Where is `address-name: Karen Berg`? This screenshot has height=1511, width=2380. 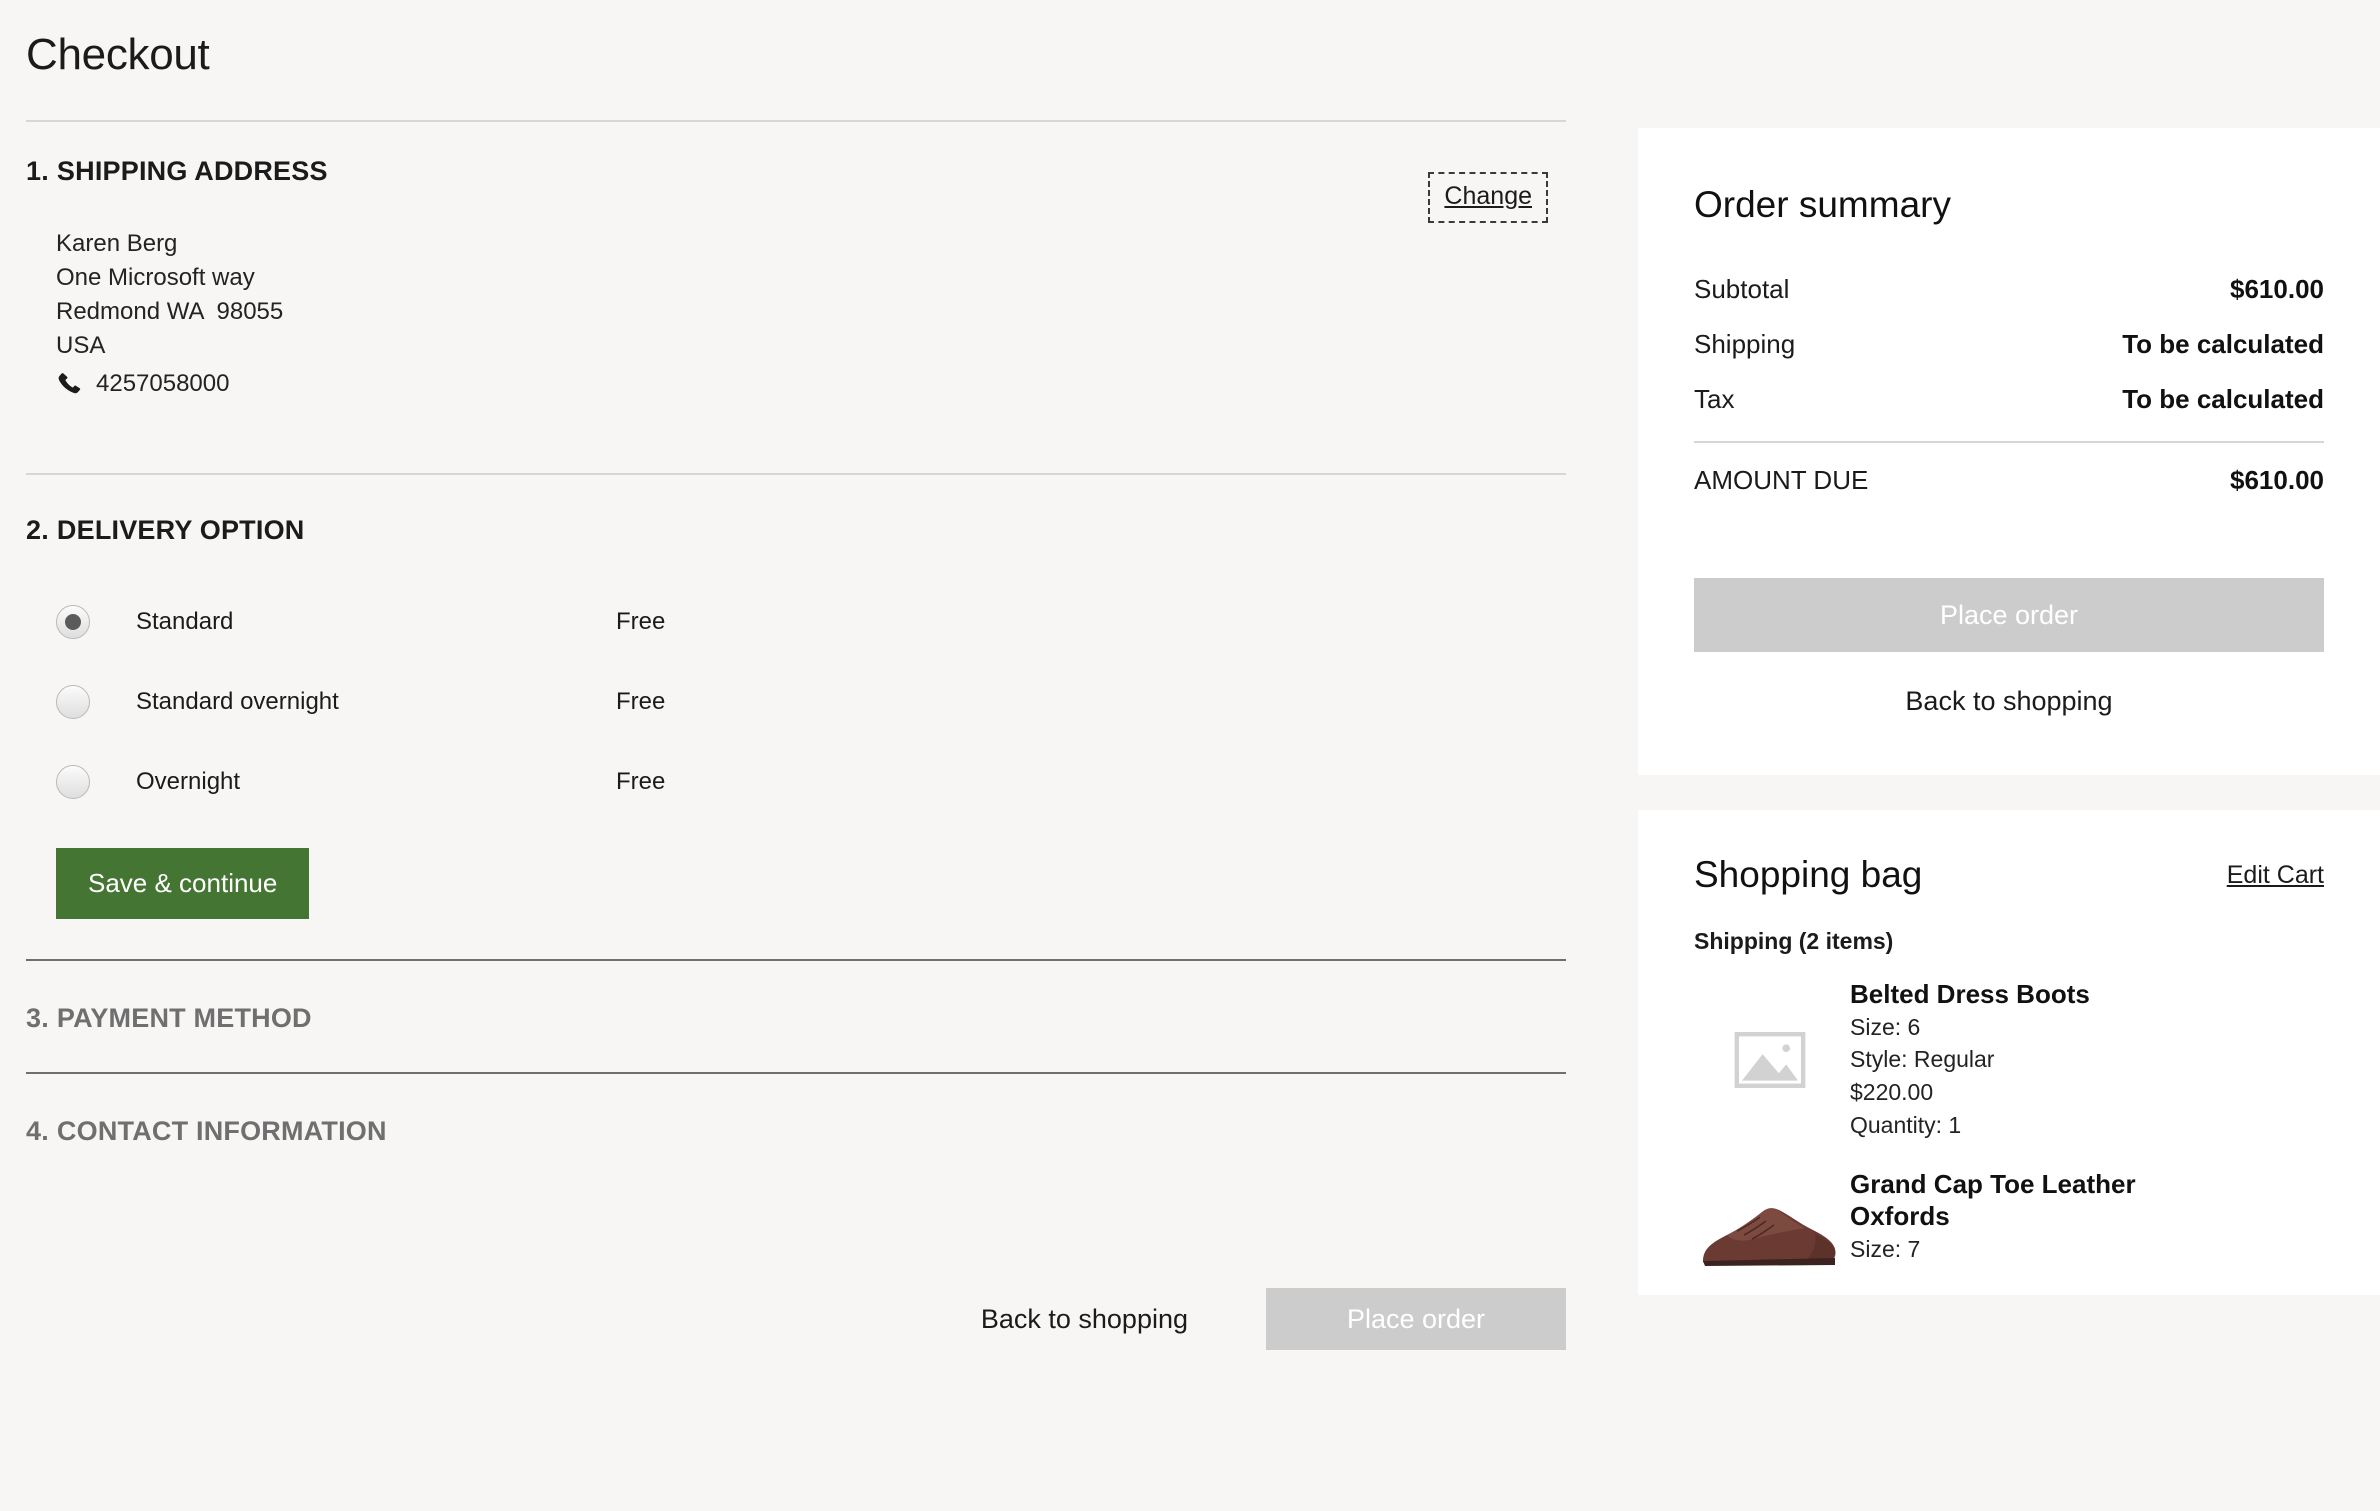 address-name: Karen Berg is located at coordinates (117, 243).